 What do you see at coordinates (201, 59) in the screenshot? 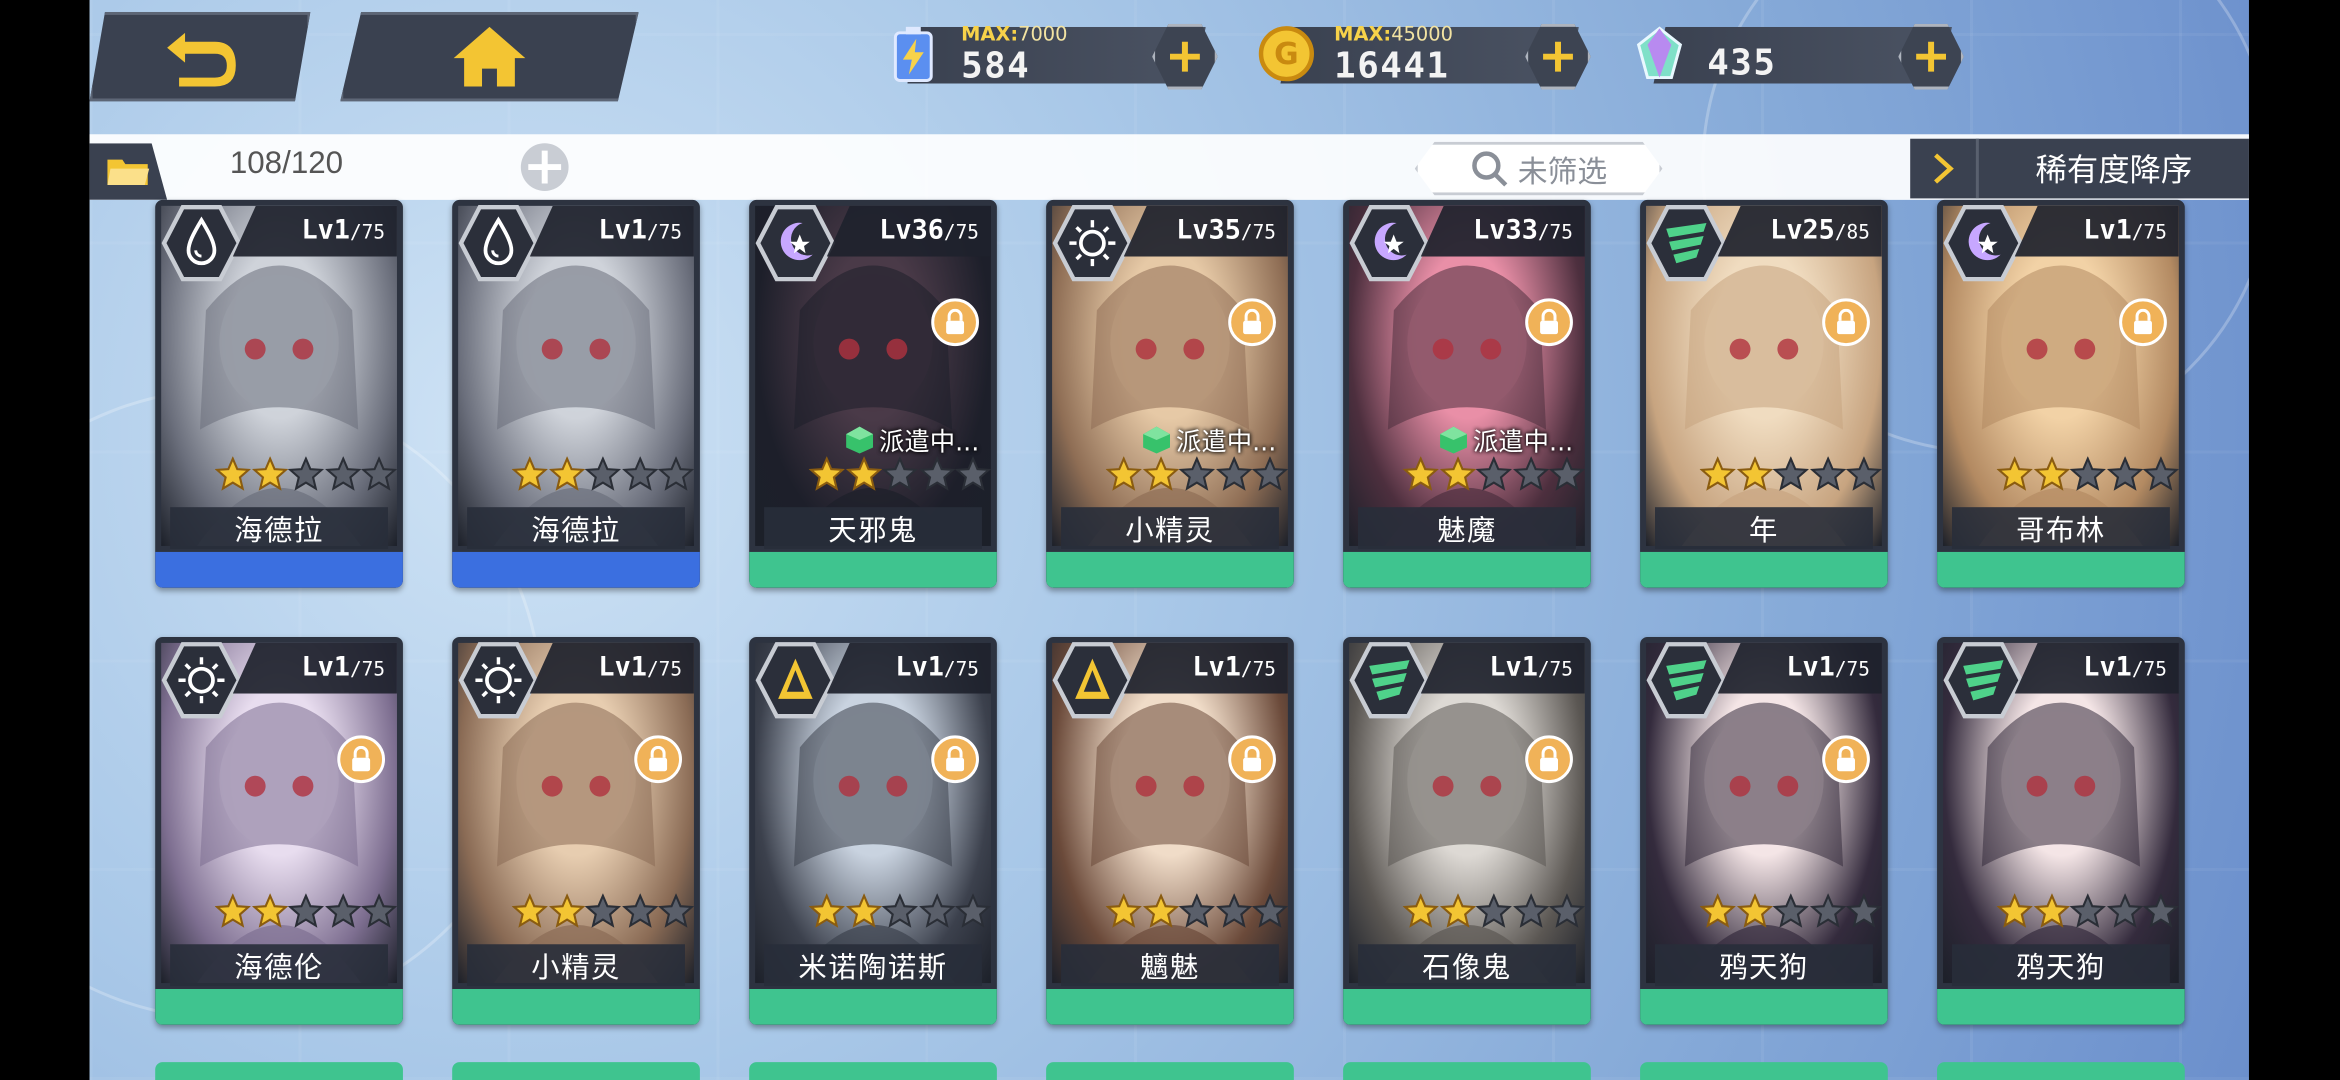
I see `back-arrow-icon` at bounding box center [201, 59].